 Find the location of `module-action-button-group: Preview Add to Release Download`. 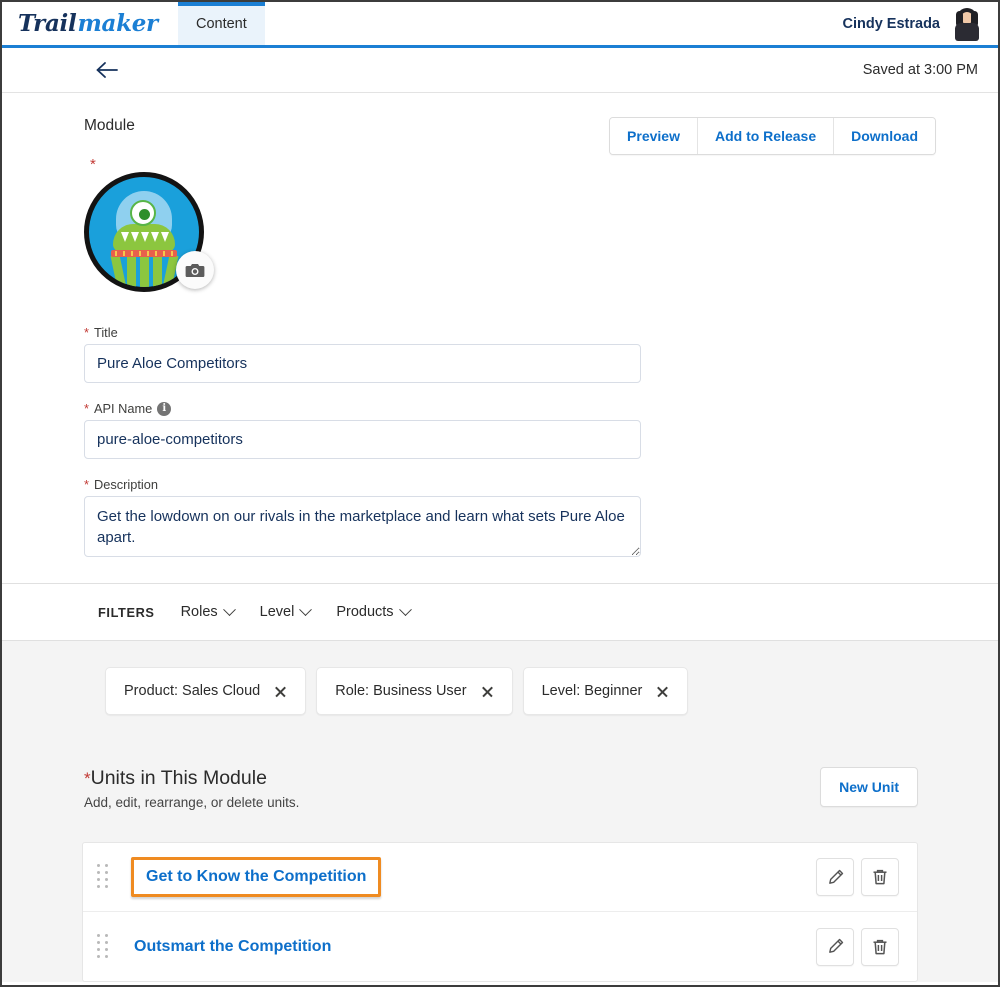

module-action-button-group: Preview Add to Release Download is located at coordinates (772, 136).